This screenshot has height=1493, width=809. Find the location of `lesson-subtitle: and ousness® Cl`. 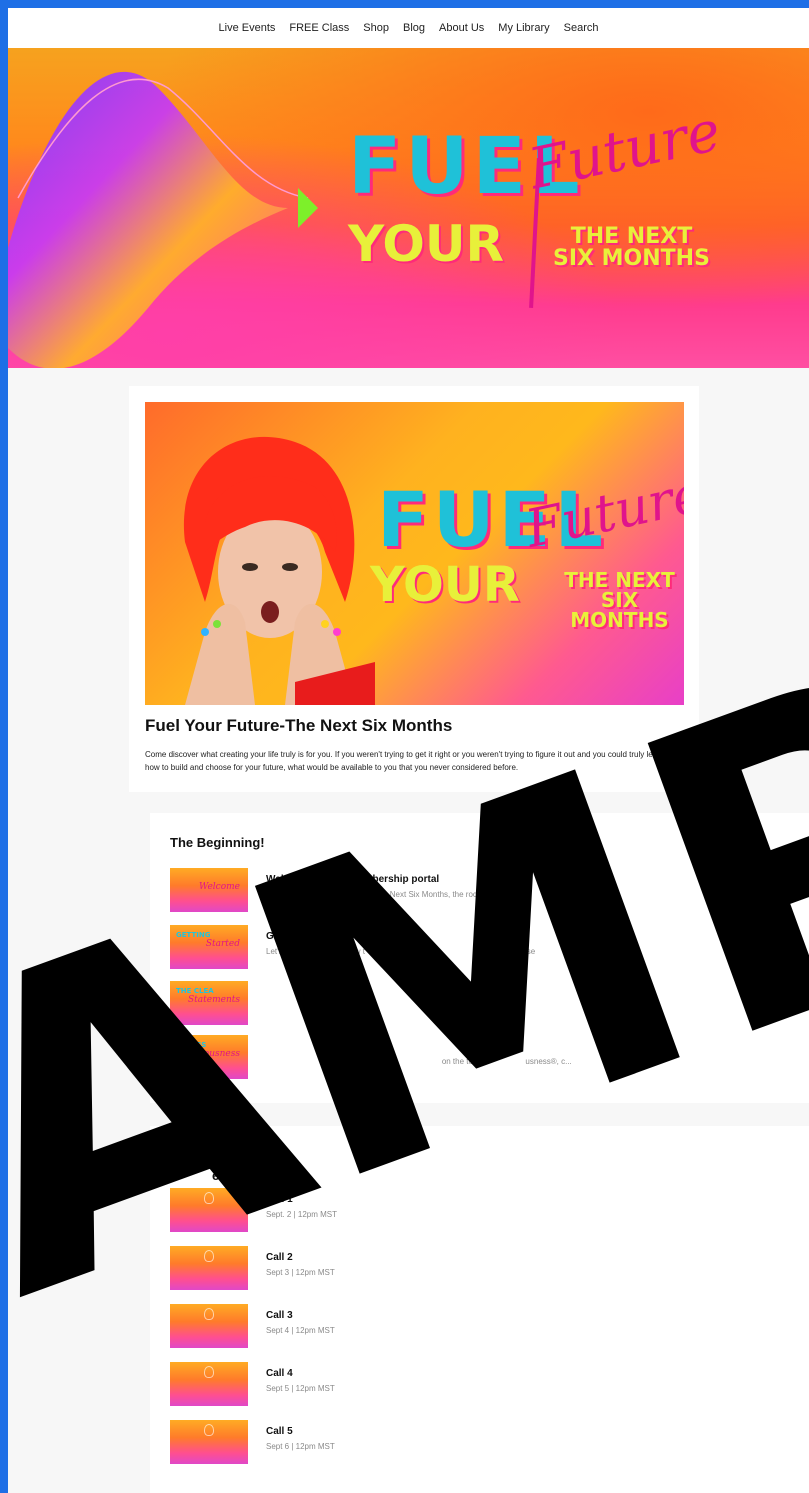

lesson-subtitle: and ousness® Cl is located at coordinates (430, 1007).